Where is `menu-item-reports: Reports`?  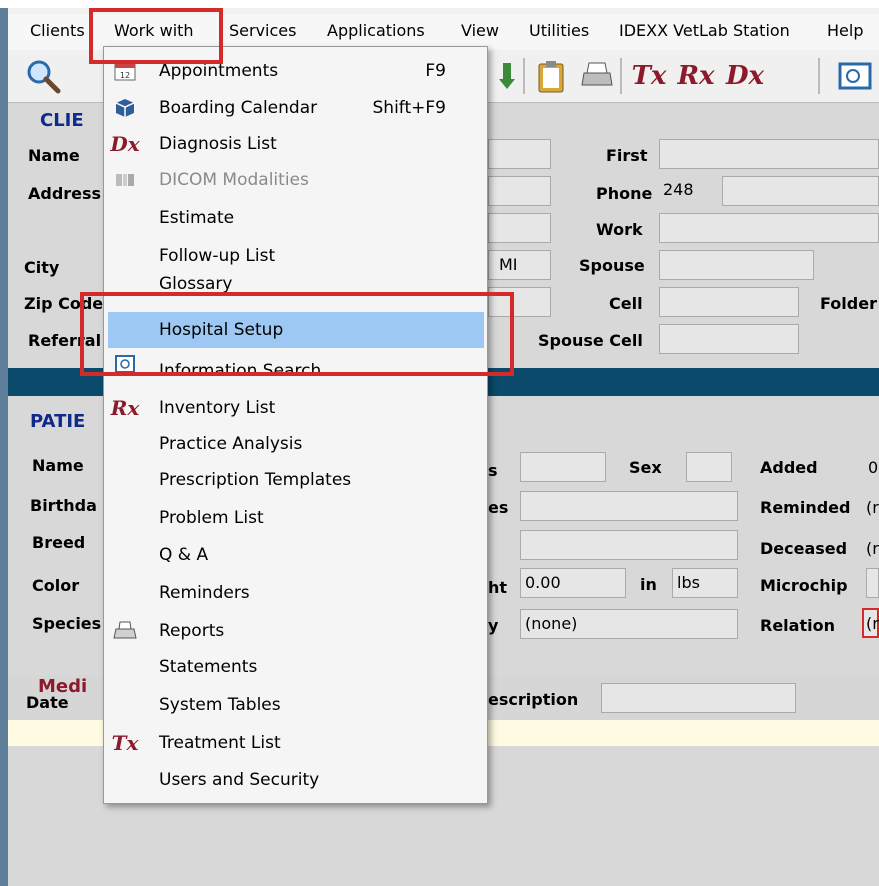
menu-item-reports: Reports is located at coordinates (294, 631).